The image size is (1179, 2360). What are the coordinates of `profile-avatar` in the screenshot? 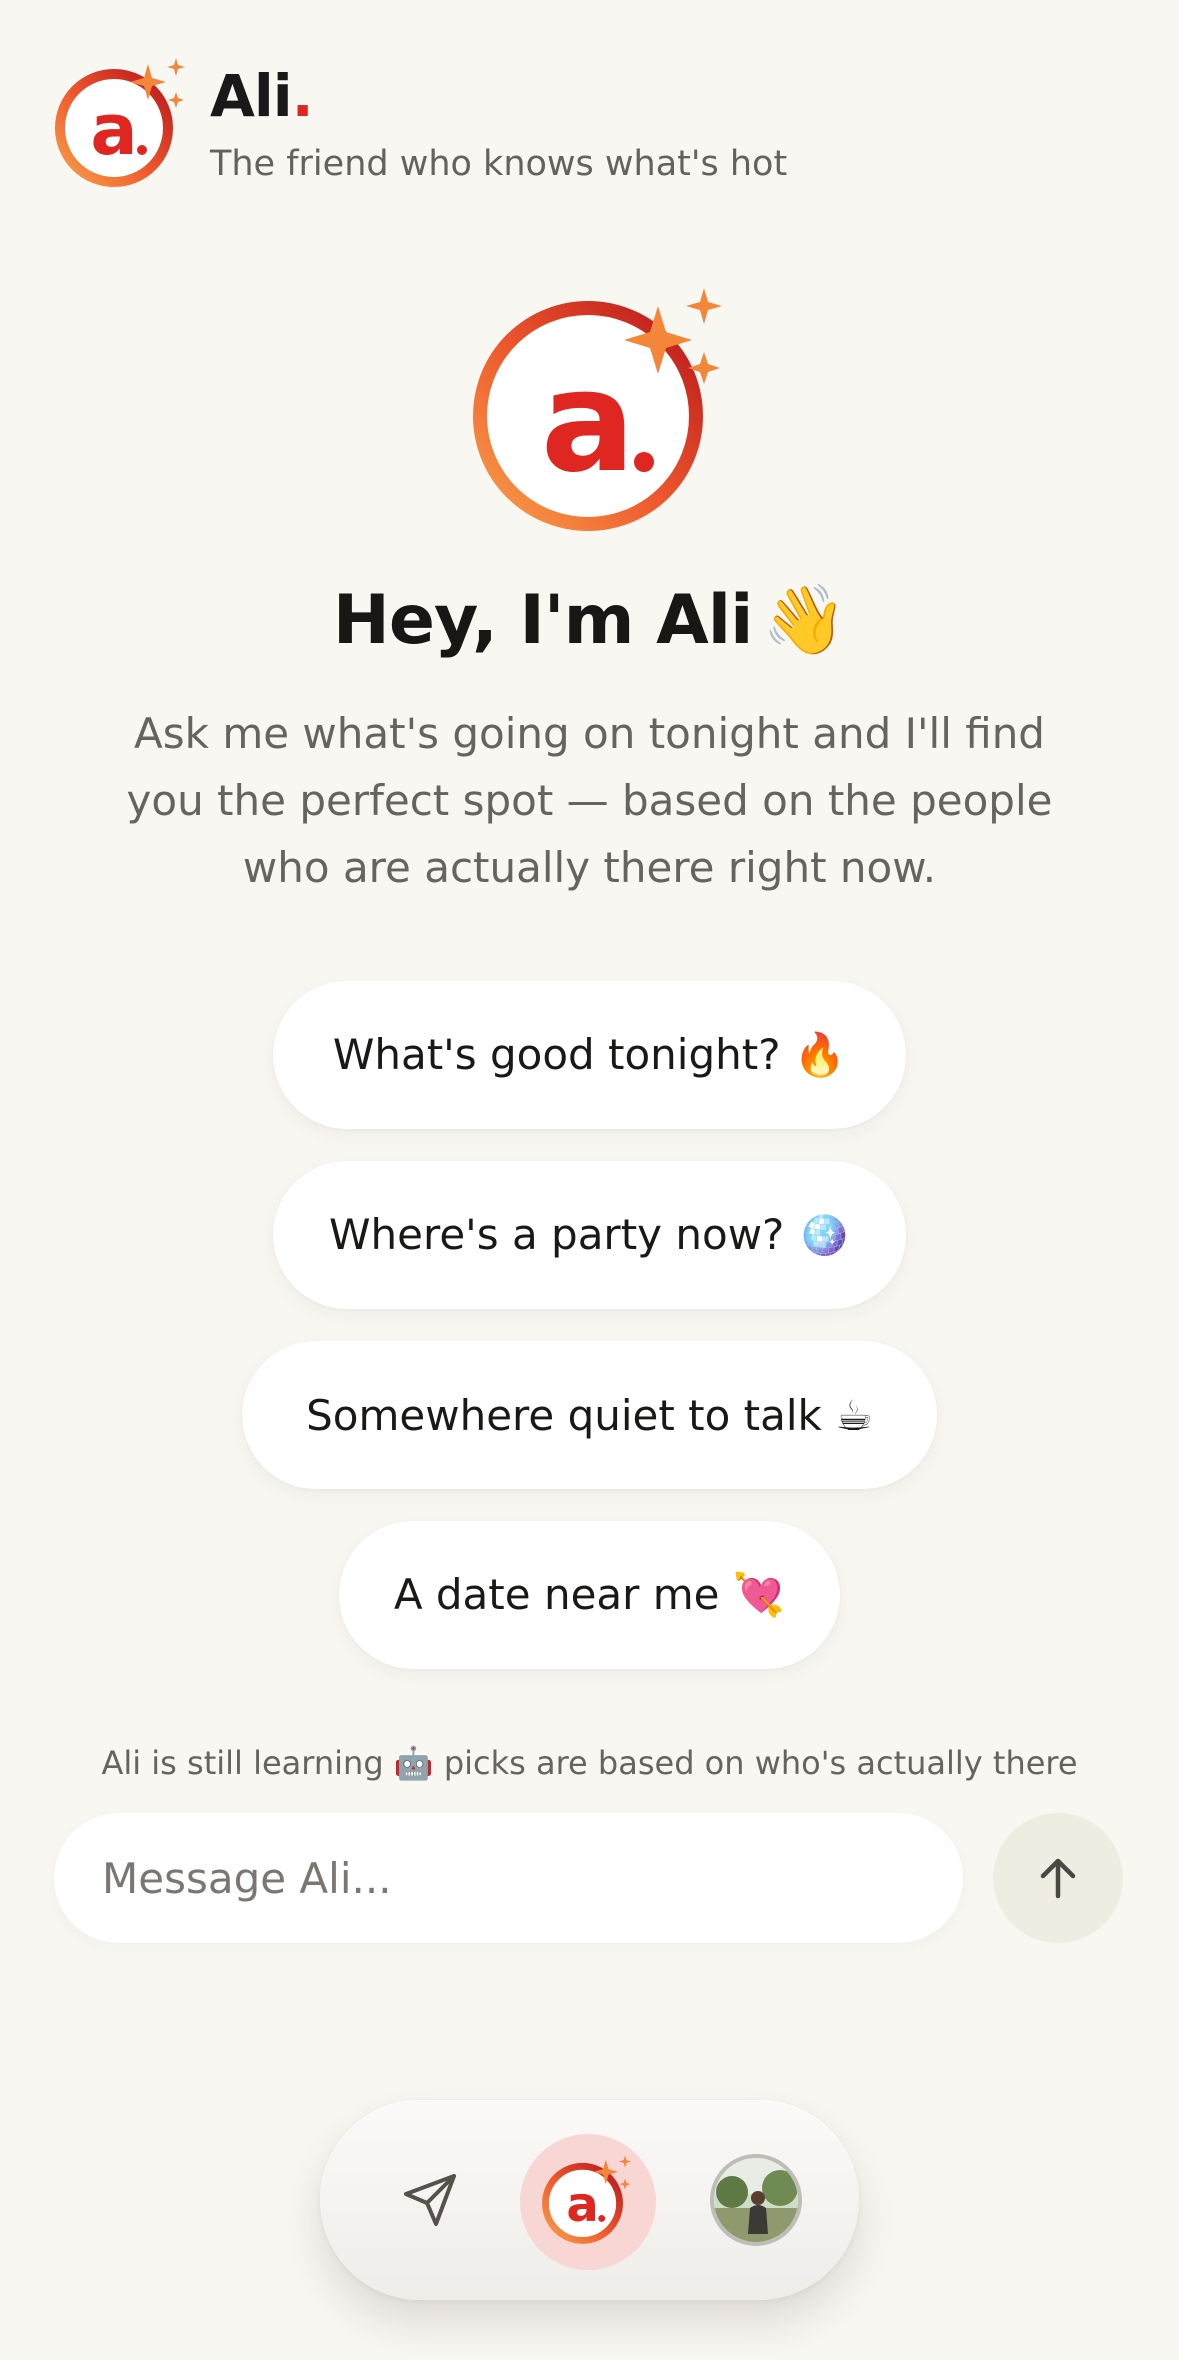 It's located at (756, 2200).